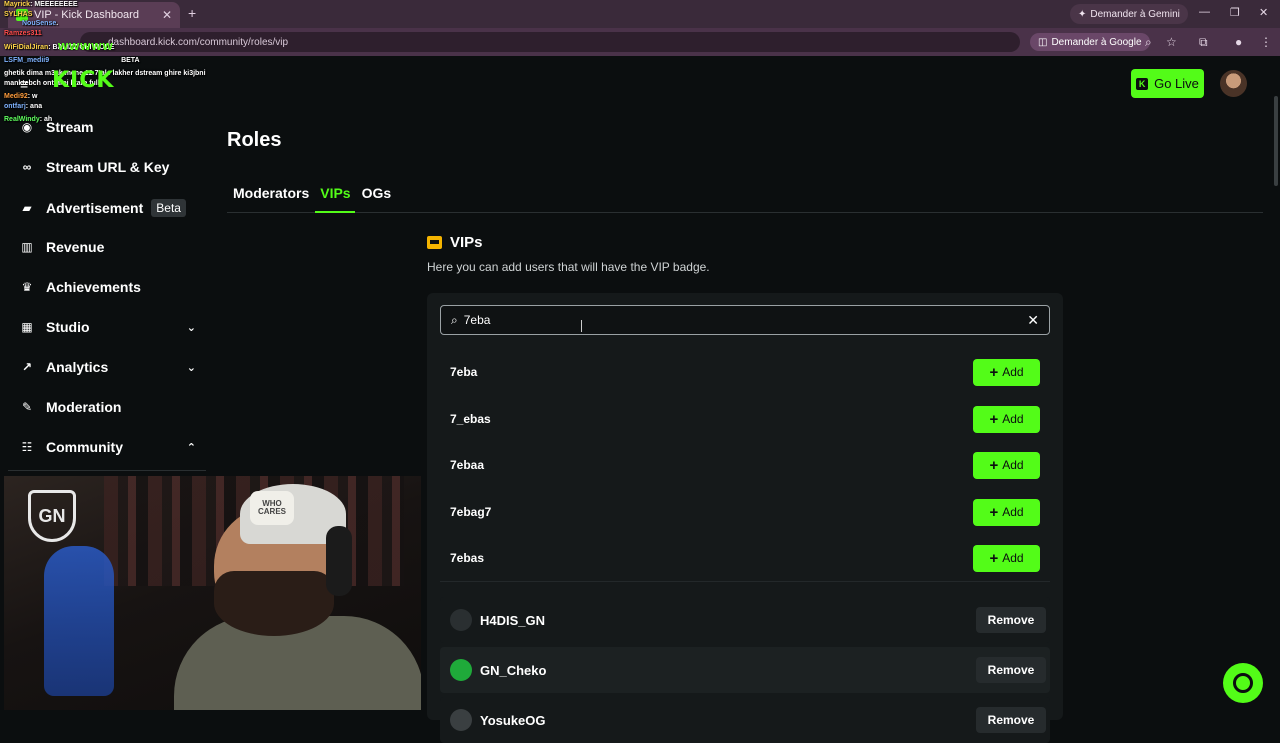  What do you see at coordinates (335, 212) in the screenshot?
I see `active-tab-indicator` at bounding box center [335, 212].